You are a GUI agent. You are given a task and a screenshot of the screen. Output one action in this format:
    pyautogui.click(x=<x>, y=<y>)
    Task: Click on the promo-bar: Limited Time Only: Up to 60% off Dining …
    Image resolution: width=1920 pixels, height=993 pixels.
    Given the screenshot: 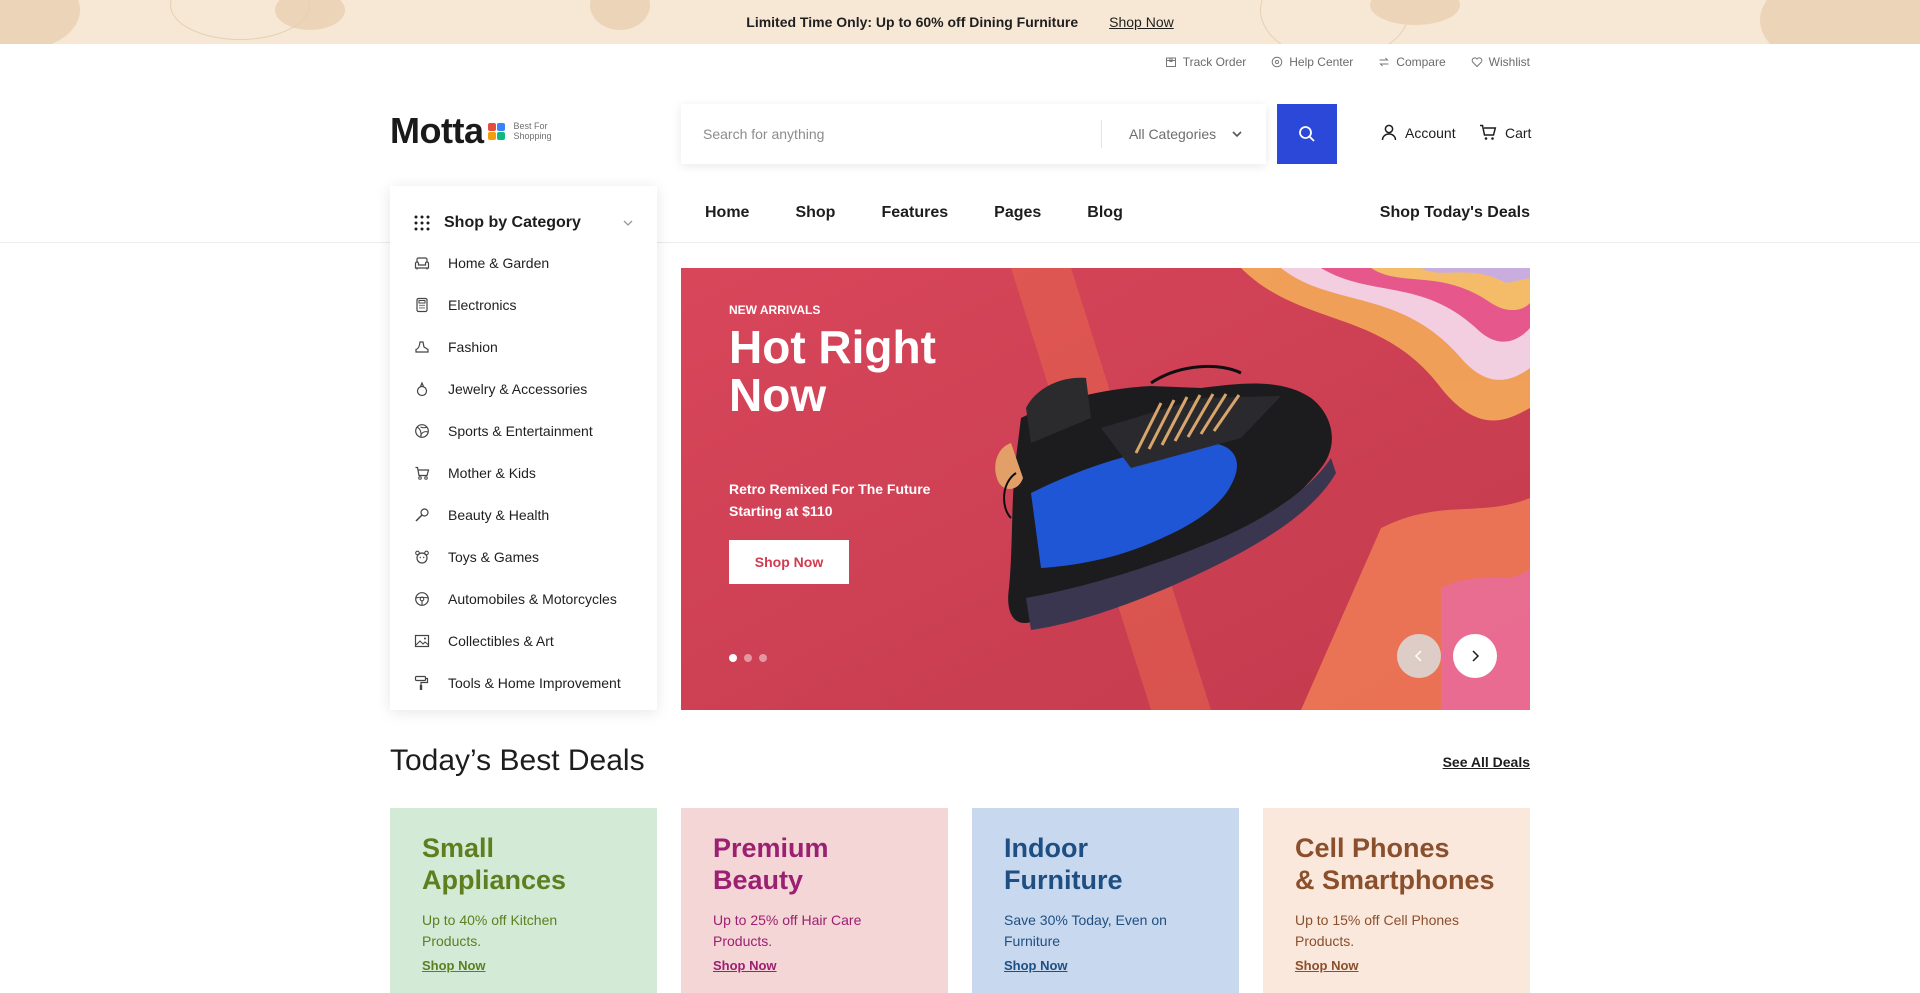 What is the action you would take?
    pyautogui.click(x=960, y=22)
    